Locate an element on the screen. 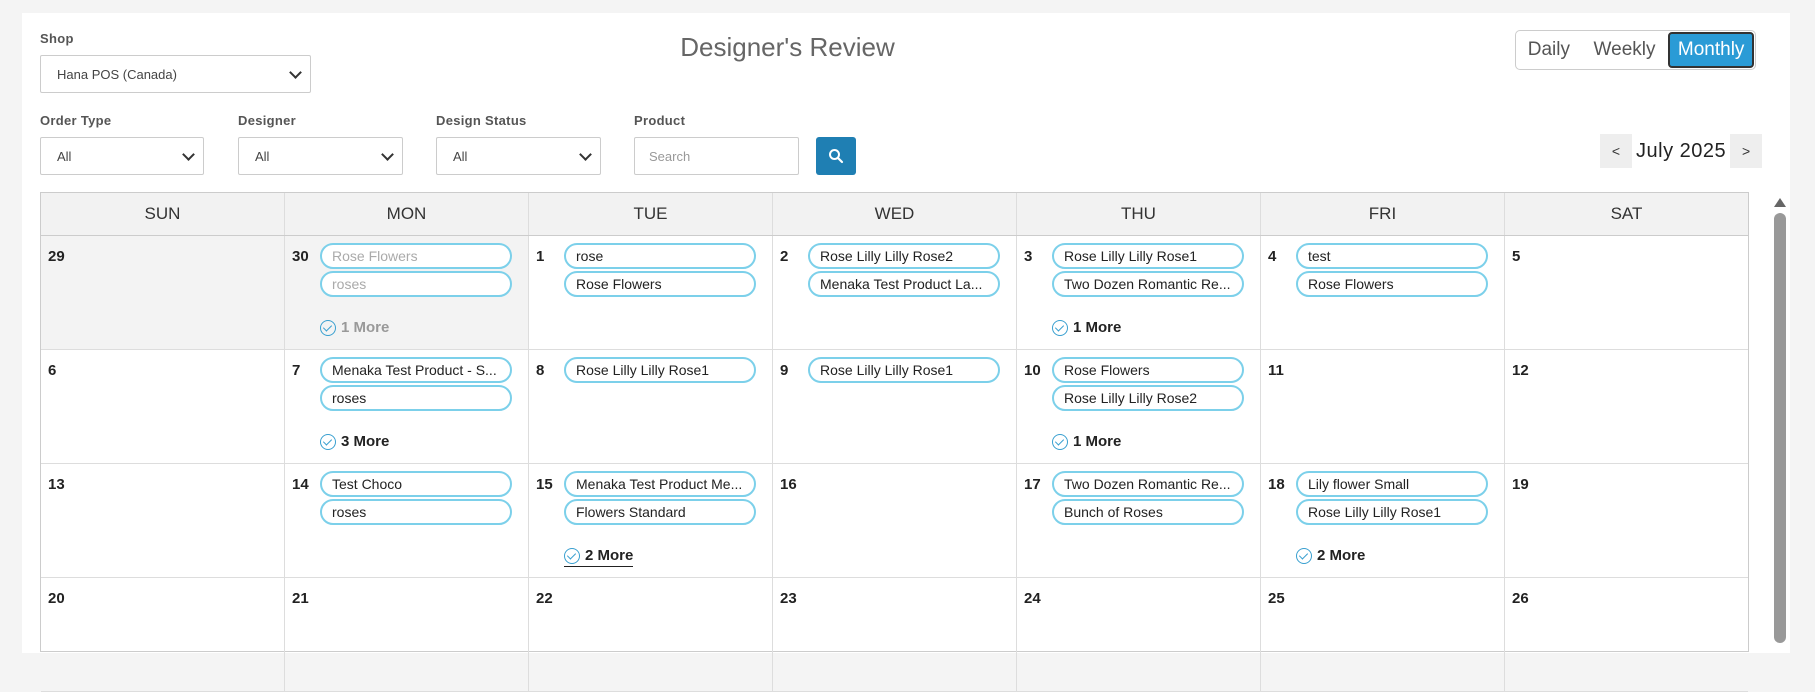 Image resolution: width=1815 pixels, height=692 pixels. calendar-day-cell: 16 is located at coordinates (894, 520).